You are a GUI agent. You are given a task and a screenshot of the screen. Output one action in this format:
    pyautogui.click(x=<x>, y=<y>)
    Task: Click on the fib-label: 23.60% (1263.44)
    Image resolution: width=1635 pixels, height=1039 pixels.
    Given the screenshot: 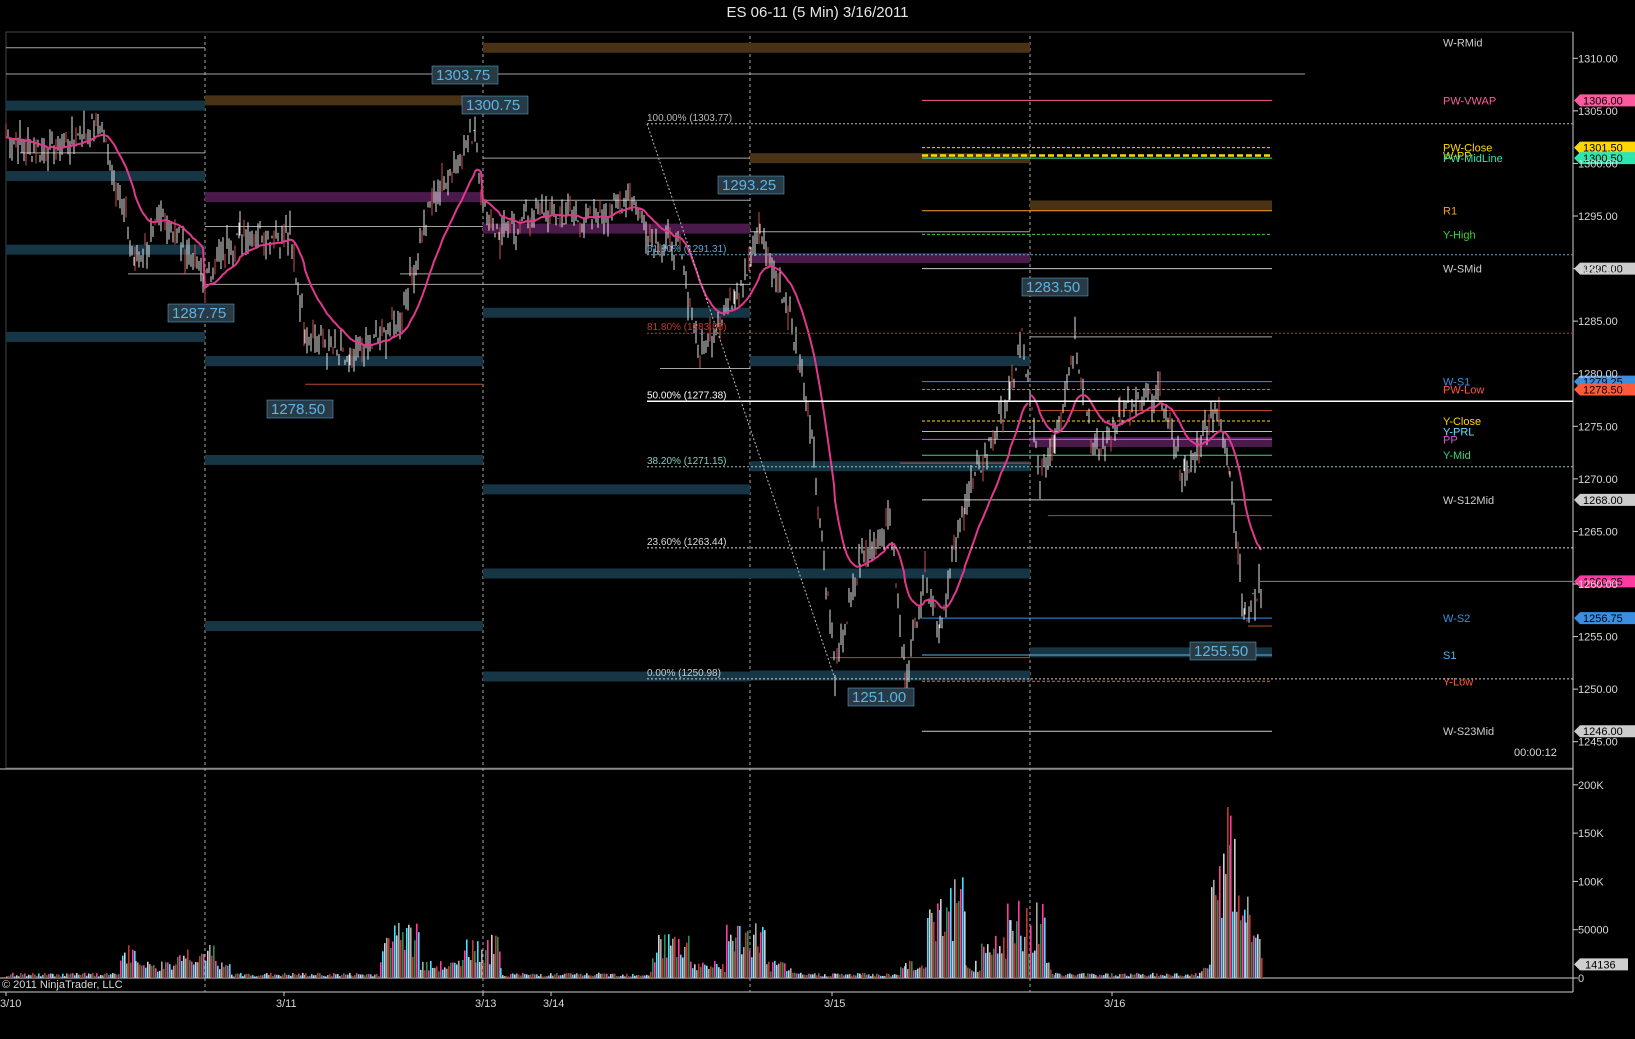 What is the action you would take?
    pyautogui.click(x=687, y=542)
    